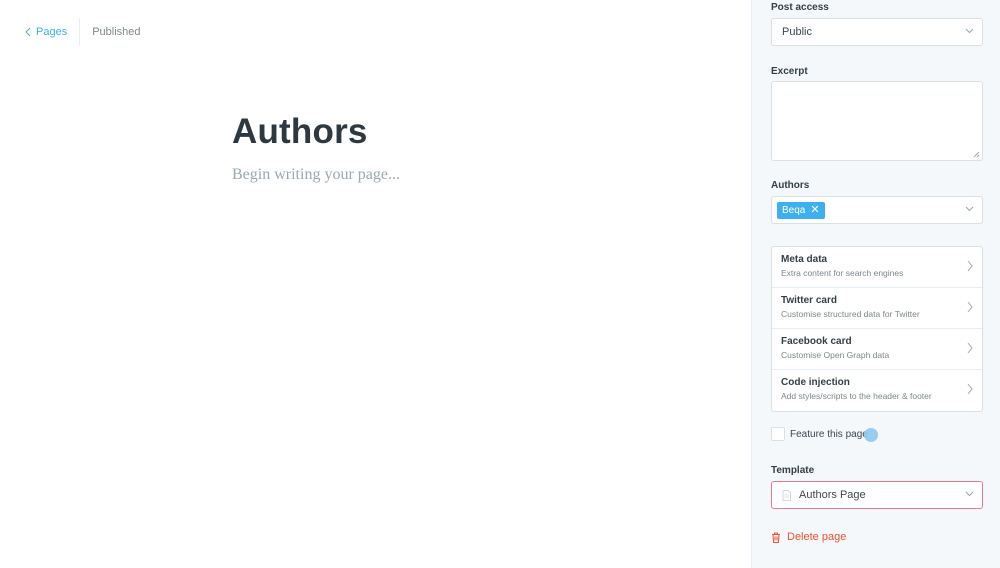 The width and height of the screenshot is (1000, 568). What do you see at coordinates (814, 210) in the screenshot?
I see `close-icon: ✕` at bounding box center [814, 210].